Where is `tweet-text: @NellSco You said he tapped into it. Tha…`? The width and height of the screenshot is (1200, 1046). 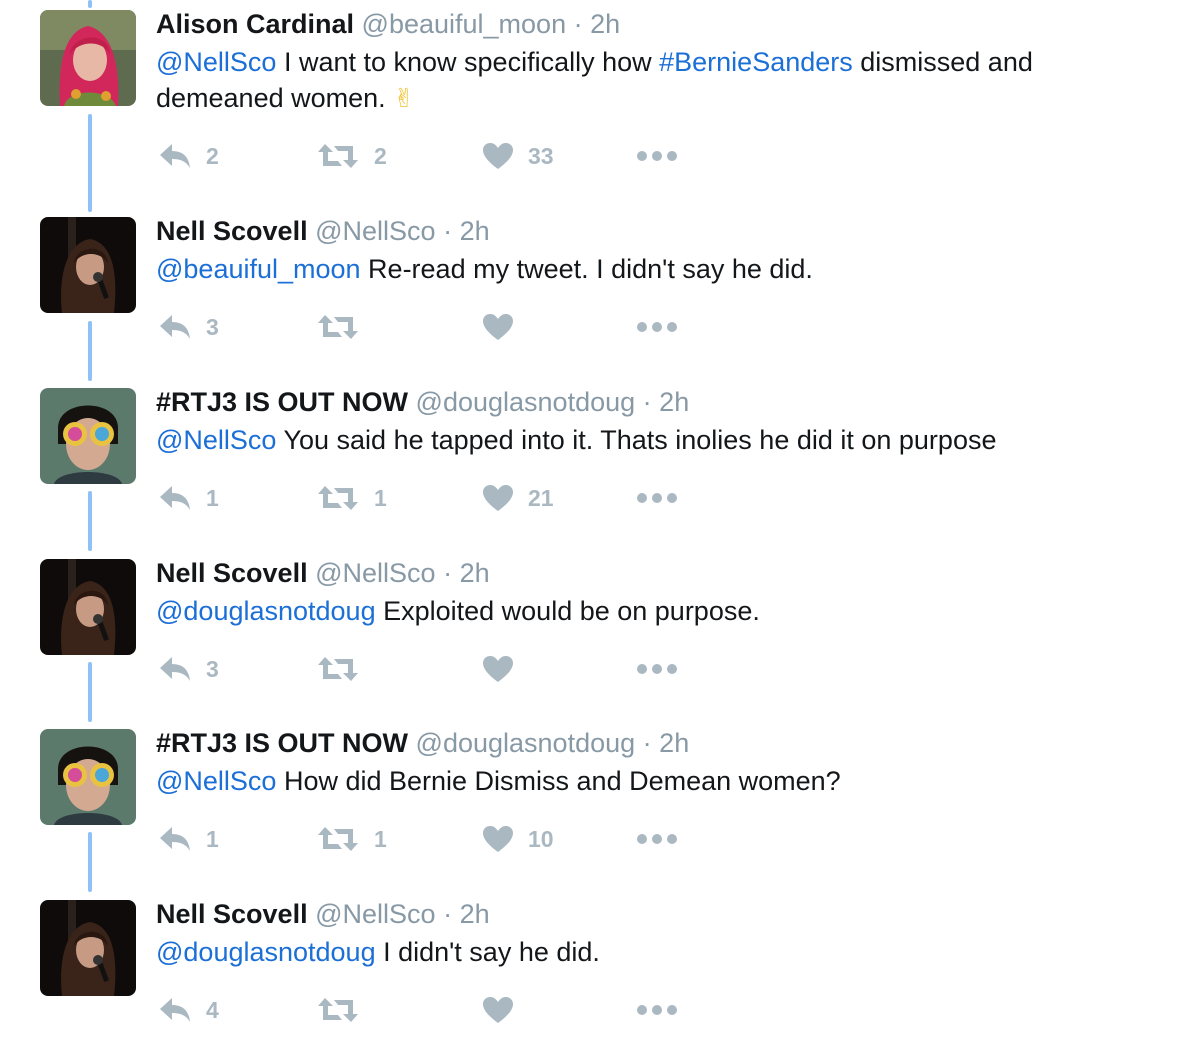 tweet-text: @NellSco You said he tapped into it. Tha… is located at coordinates (656, 440).